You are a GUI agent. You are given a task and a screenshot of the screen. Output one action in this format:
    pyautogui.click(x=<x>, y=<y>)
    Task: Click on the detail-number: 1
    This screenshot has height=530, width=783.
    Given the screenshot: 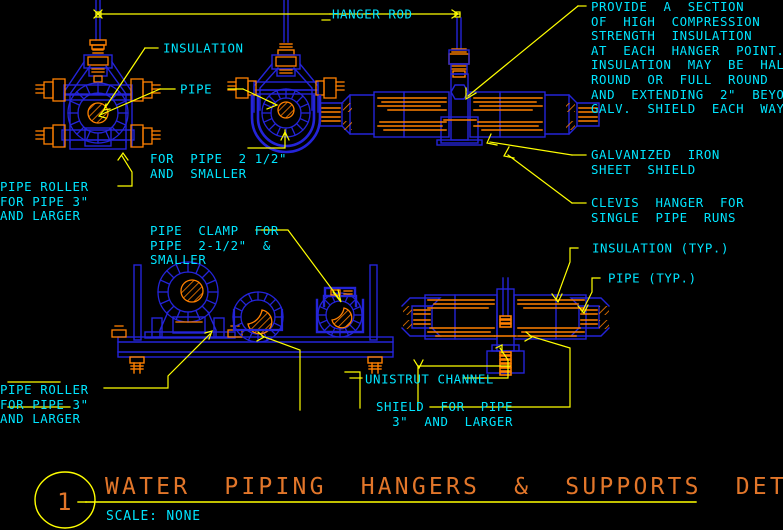 What is the action you would take?
    pyautogui.click(x=64, y=502)
    